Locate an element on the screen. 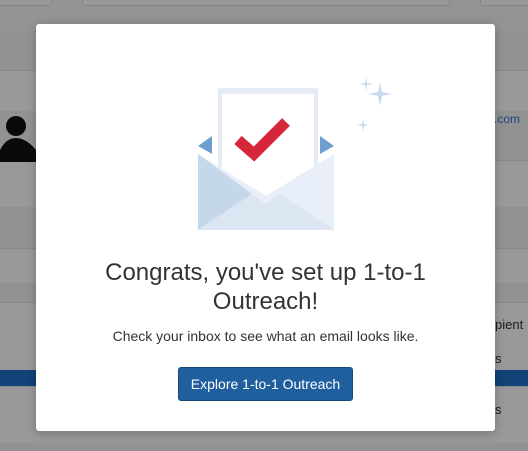 Image resolution: width=528 pixels, height=451 pixels. modal-title-line: Congrats, you've set up 1-to-1 is located at coordinates (265, 272).